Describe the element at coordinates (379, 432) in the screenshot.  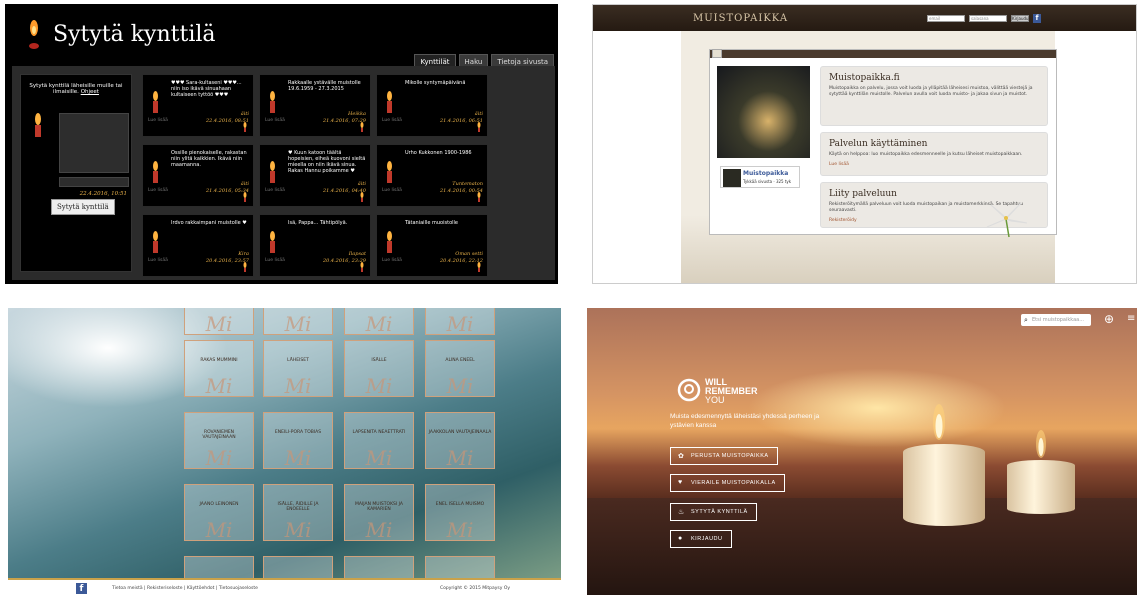
I see `tile-name: LAPSENITA NEAETTRATI` at that location.